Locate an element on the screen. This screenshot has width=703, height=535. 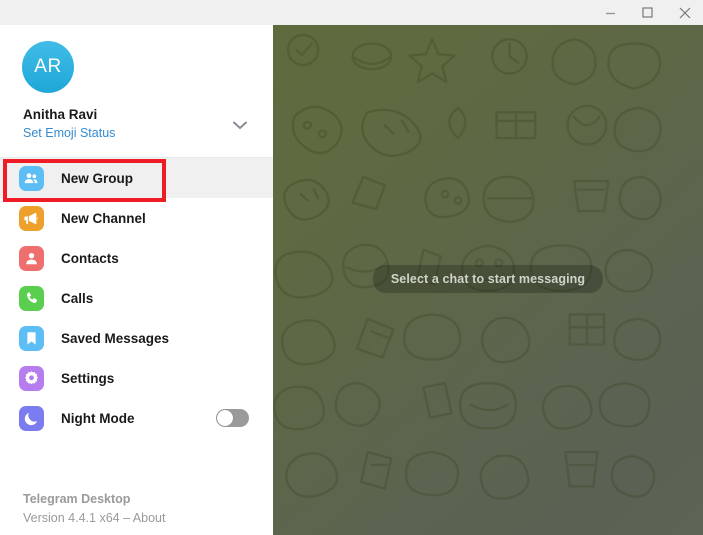
account-block: AR Anitha Ravi Set Emoji Status is located at coordinates (136, 91).